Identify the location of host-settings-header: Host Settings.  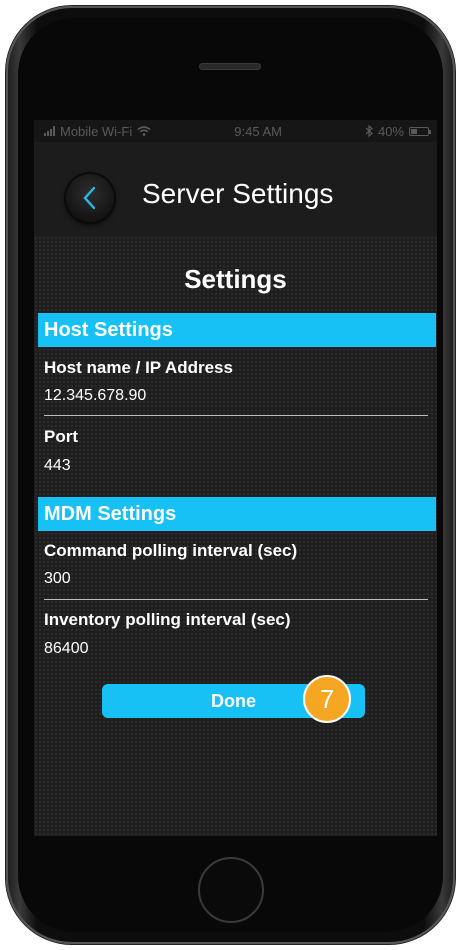
(237, 330).